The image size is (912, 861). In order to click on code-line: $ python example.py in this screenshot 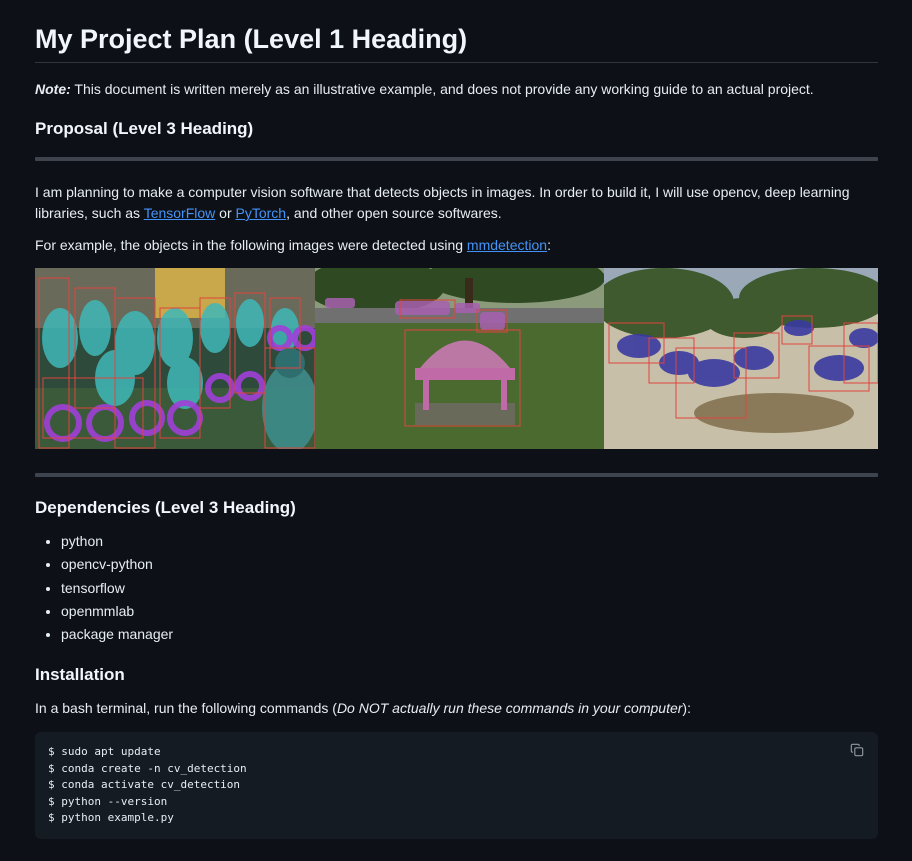, I will do `click(111, 818)`.